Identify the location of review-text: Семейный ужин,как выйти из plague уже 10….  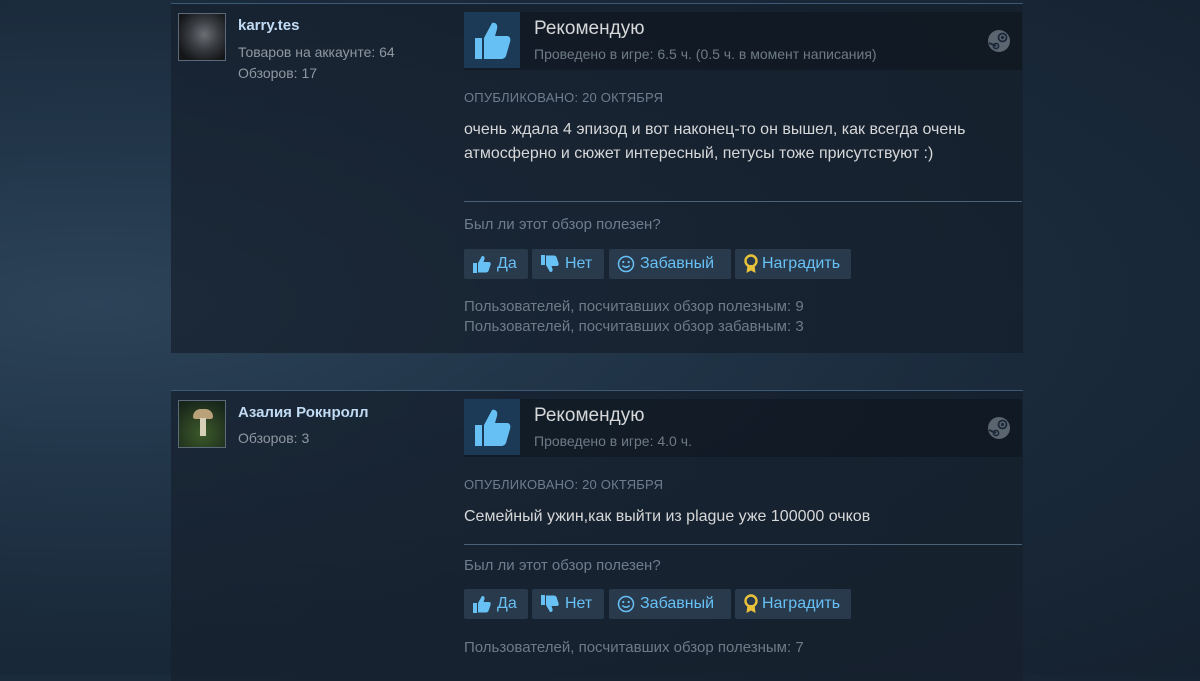
(667, 516).